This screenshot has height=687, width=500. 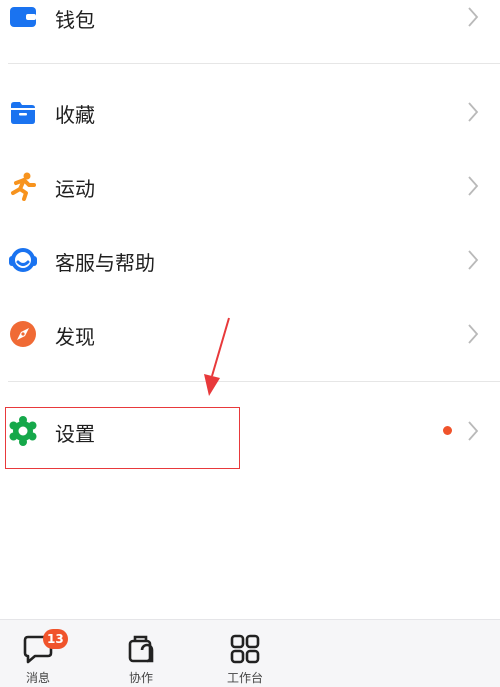 What do you see at coordinates (75, 115) in the screenshot?
I see `menu-item-label: 收藏` at bounding box center [75, 115].